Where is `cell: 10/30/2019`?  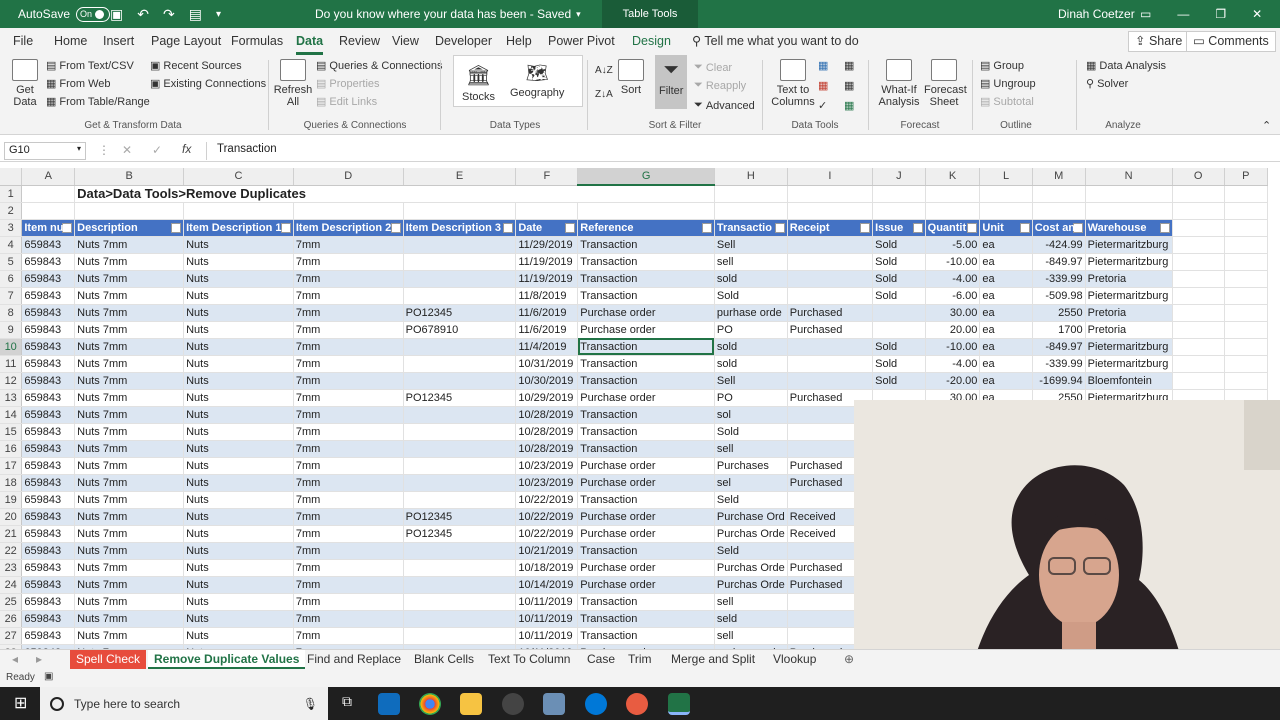
cell: 10/30/2019 is located at coordinates (547, 381).